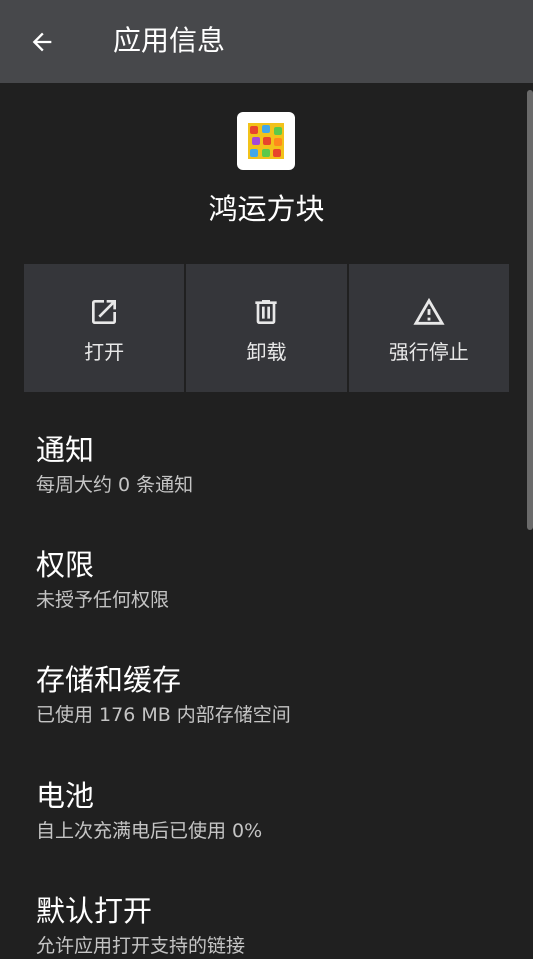 This screenshot has width=533, height=959. Describe the element at coordinates (266, 810) in the screenshot. I see `settings-item-battery: 电池 自上次充满电后已使用 0%` at that location.